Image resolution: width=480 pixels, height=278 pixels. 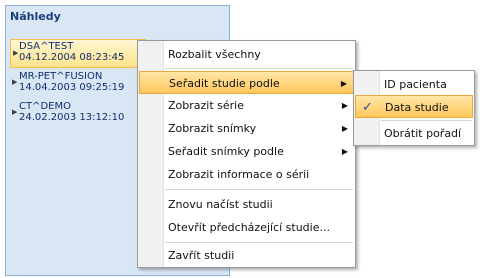 I want to click on menu-item-label: Zobrazit série, so click(x=206, y=105).